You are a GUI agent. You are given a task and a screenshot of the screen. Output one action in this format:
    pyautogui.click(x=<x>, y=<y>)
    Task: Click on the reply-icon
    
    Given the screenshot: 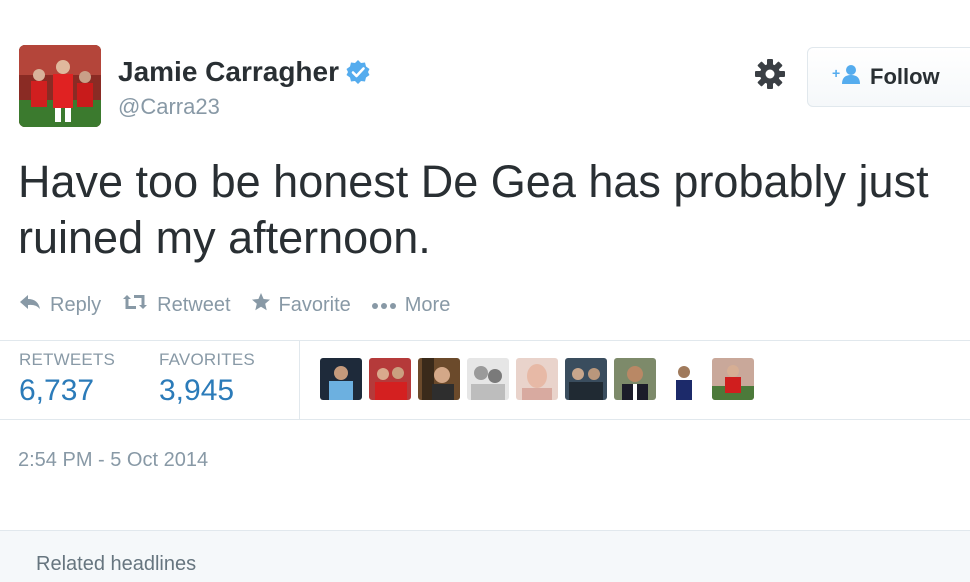 What is the action you would take?
    pyautogui.click(x=34, y=305)
    